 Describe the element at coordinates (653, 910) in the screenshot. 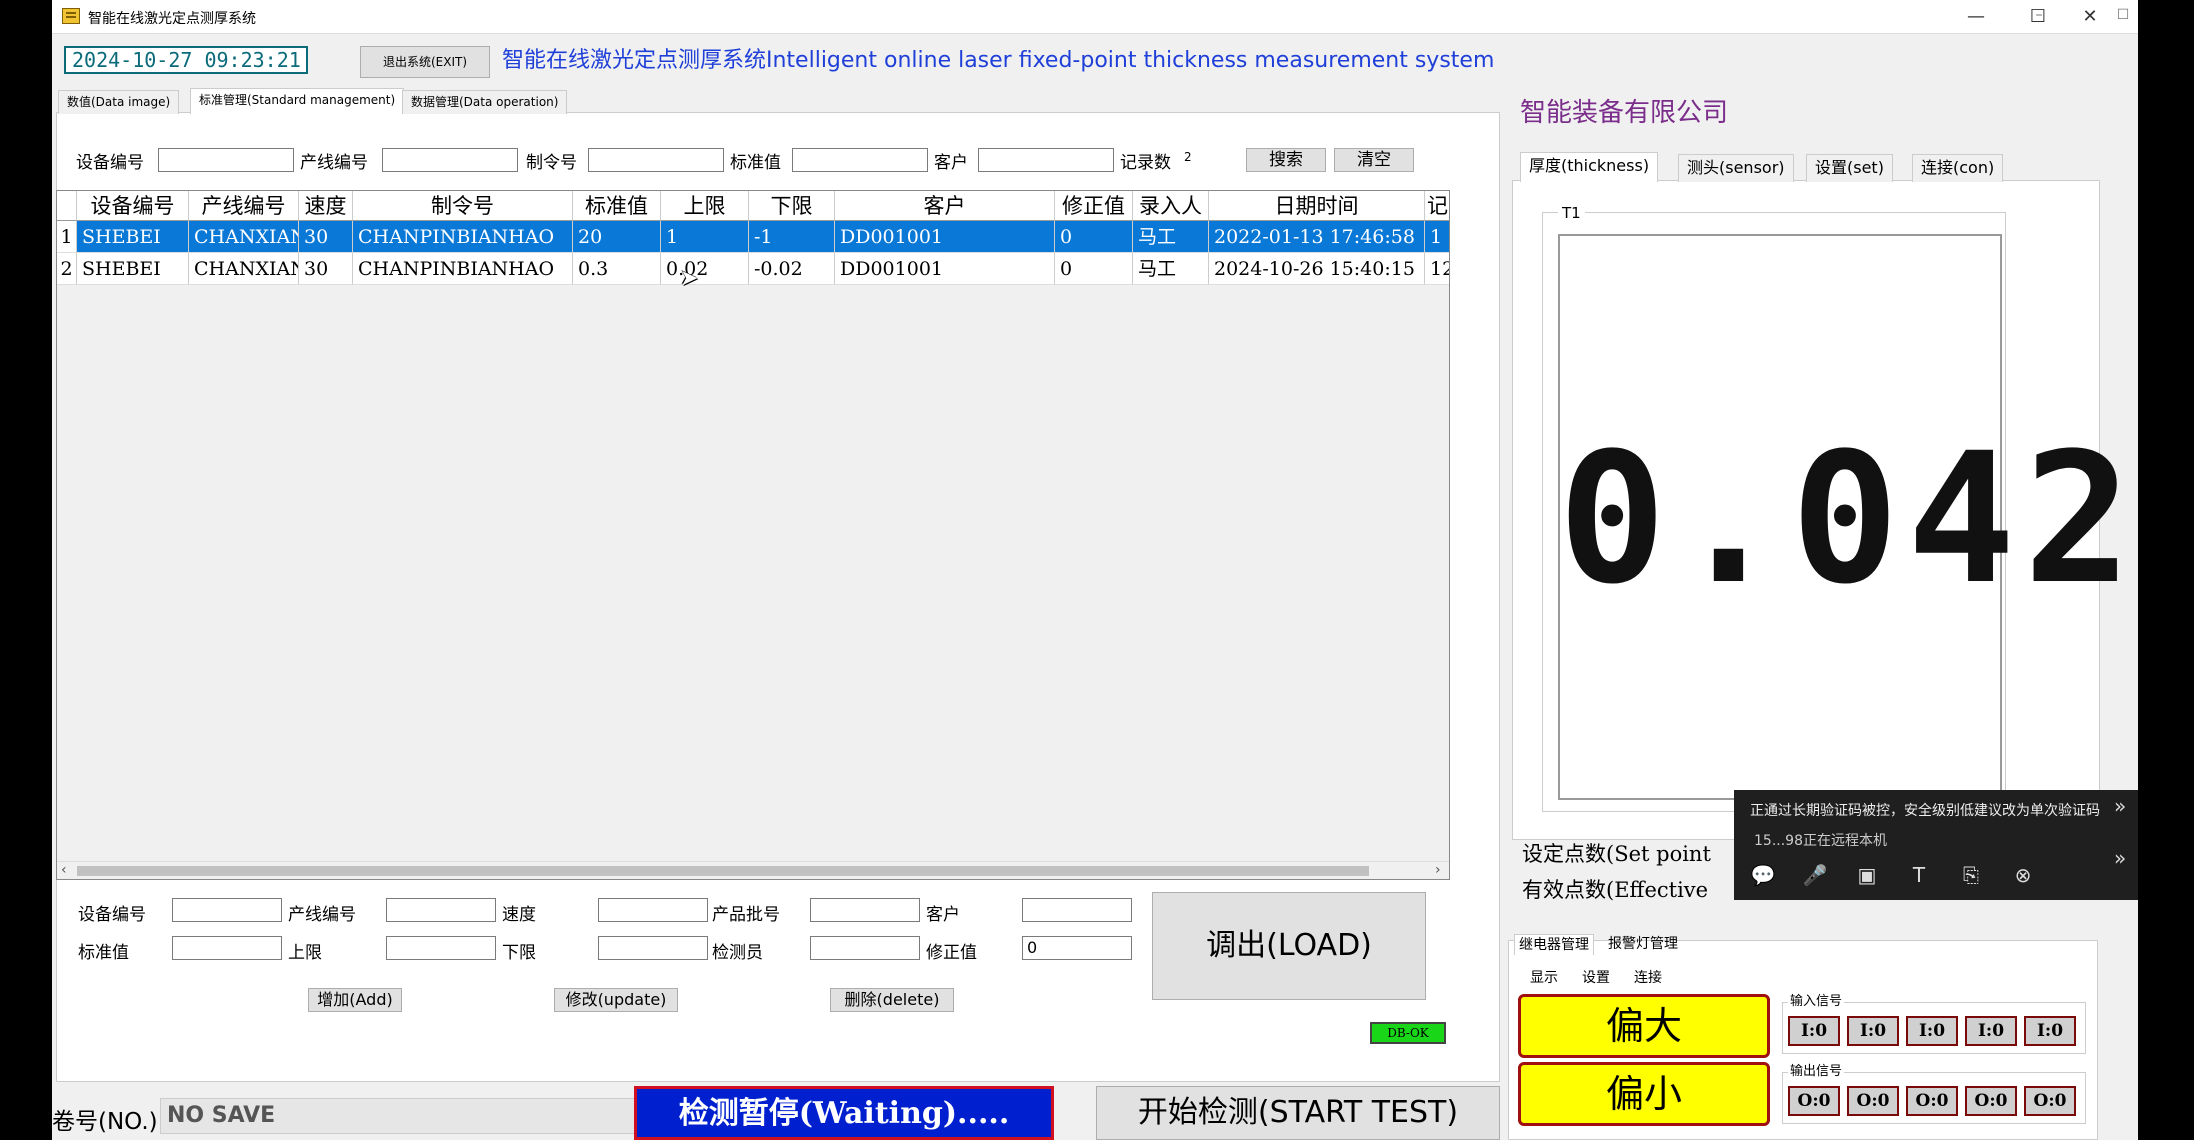

I see `form-speed-input` at that location.